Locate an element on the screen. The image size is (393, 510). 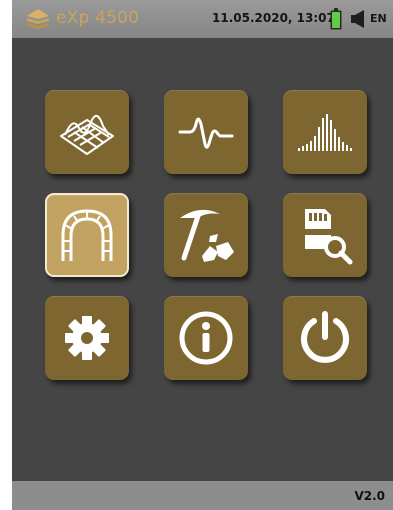
histogram-icon is located at coordinates (325, 132).